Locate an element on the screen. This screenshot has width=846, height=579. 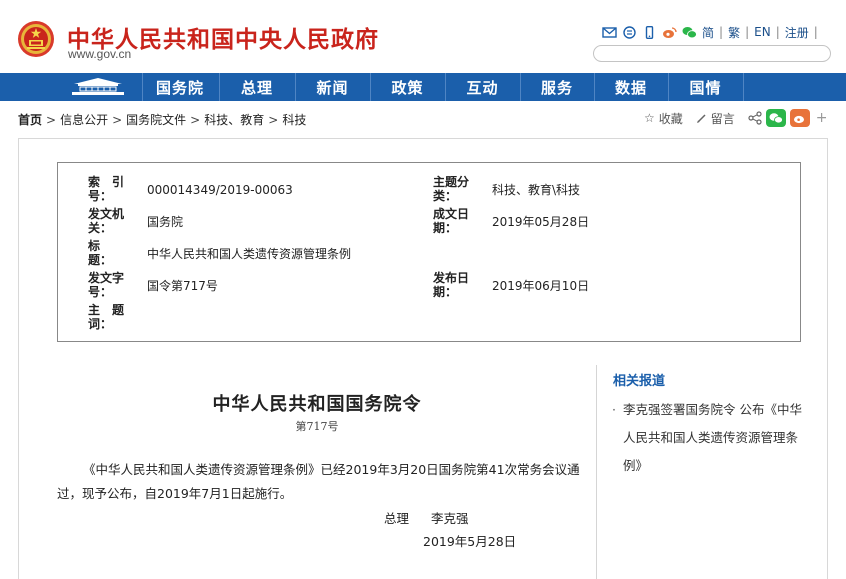
label-line: 题： is located at coordinates (100, 260).